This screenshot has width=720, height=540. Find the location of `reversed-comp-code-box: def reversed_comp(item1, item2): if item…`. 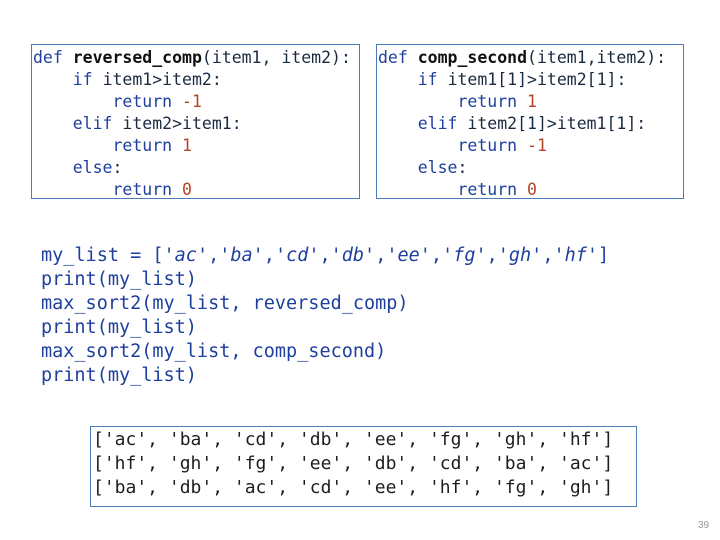

reversed-comp-code-box: def reversed_comp(item1, item2): if item… is located at coordinates (195, 121).